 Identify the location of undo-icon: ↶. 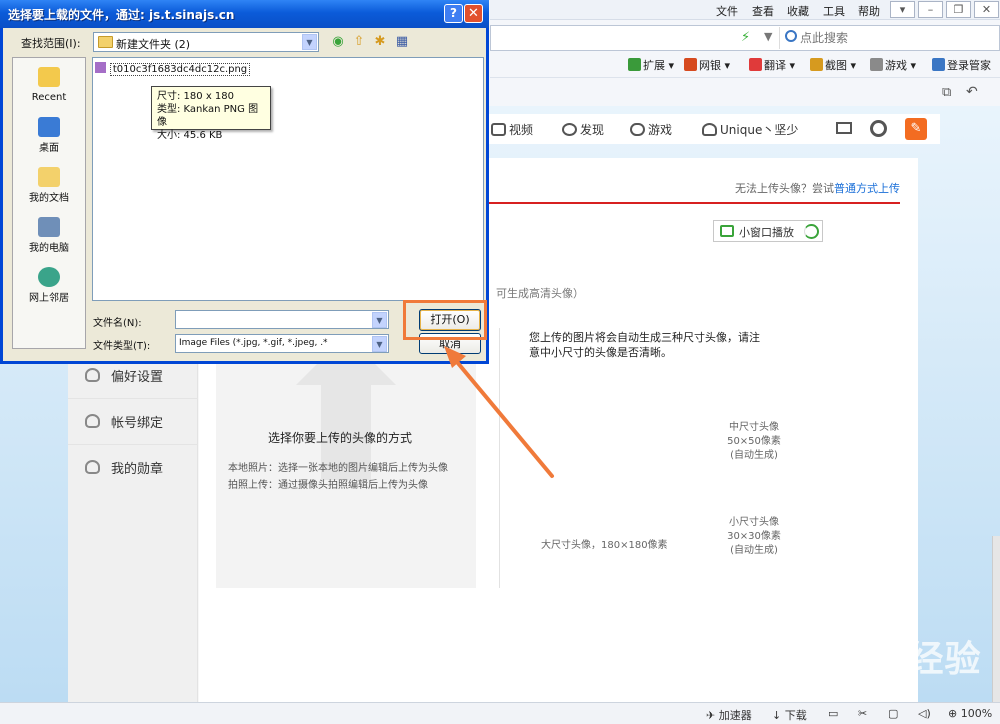
(972, 92).